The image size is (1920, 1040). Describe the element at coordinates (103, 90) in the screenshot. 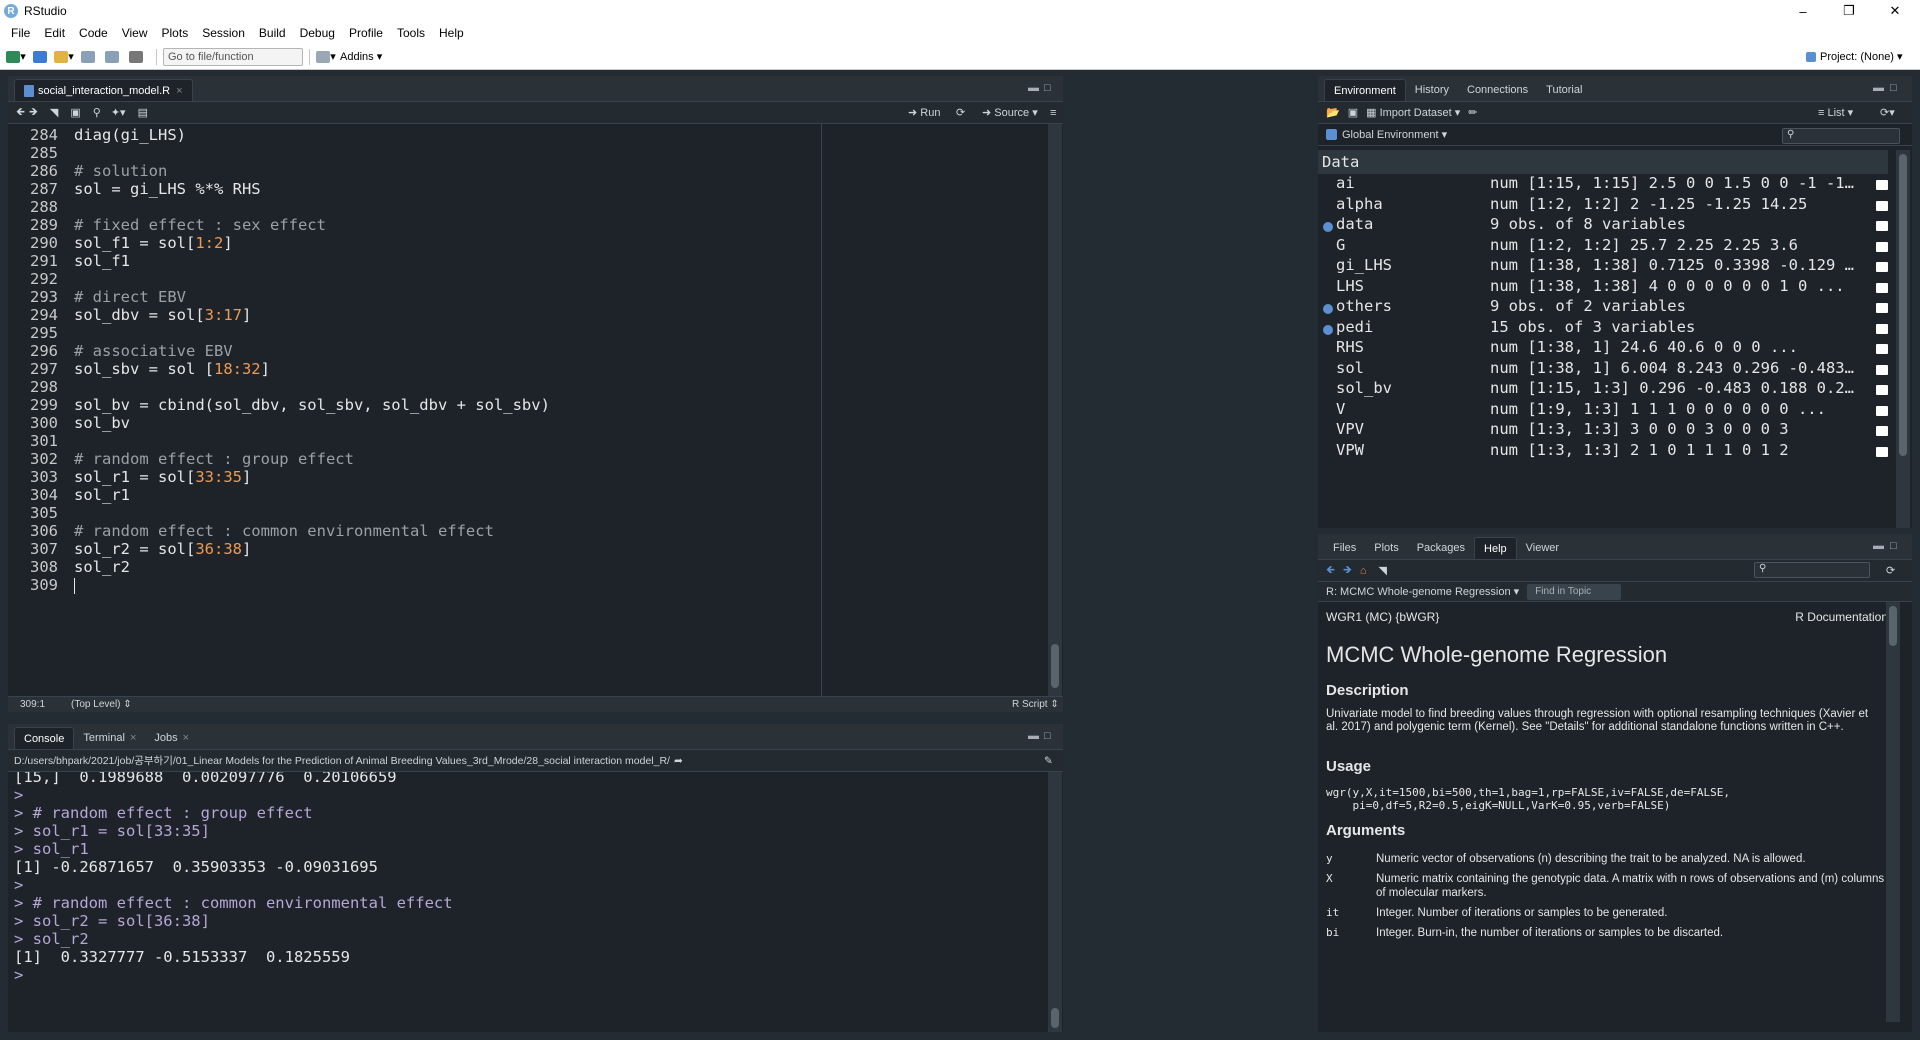

I see `tab-social-interaction-model: social_interaction_model.R ×` at that location.